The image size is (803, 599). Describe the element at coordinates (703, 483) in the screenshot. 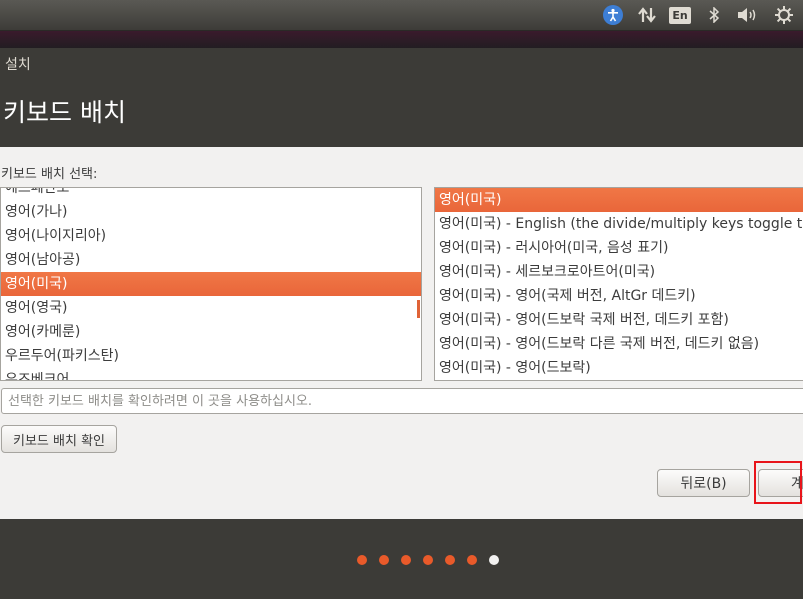

I see `back-button: 뒤로(B)` at that location.